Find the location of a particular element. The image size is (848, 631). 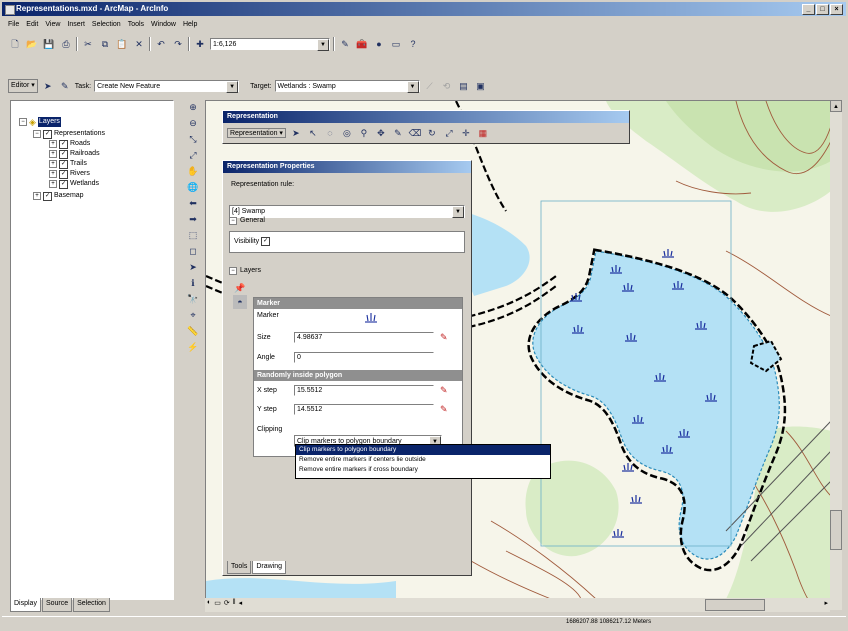

whats-this-icon: ? is located at coordinates (413, 44).